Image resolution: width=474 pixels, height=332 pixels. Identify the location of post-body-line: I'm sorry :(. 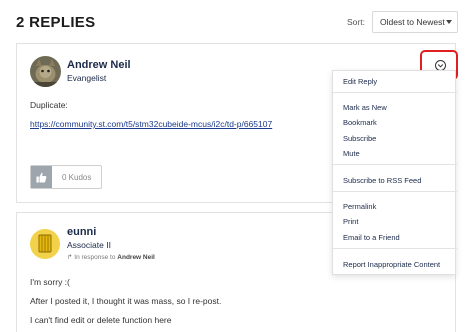
(50, 282).